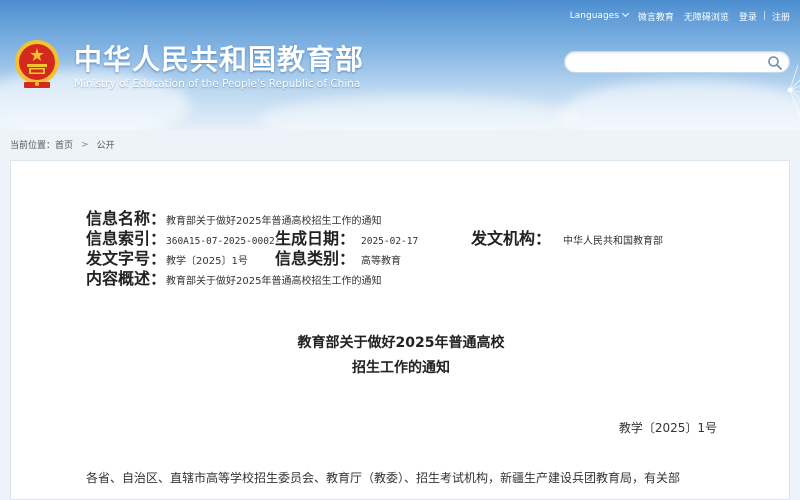  I want to click on search-icon, so click(775, 63).